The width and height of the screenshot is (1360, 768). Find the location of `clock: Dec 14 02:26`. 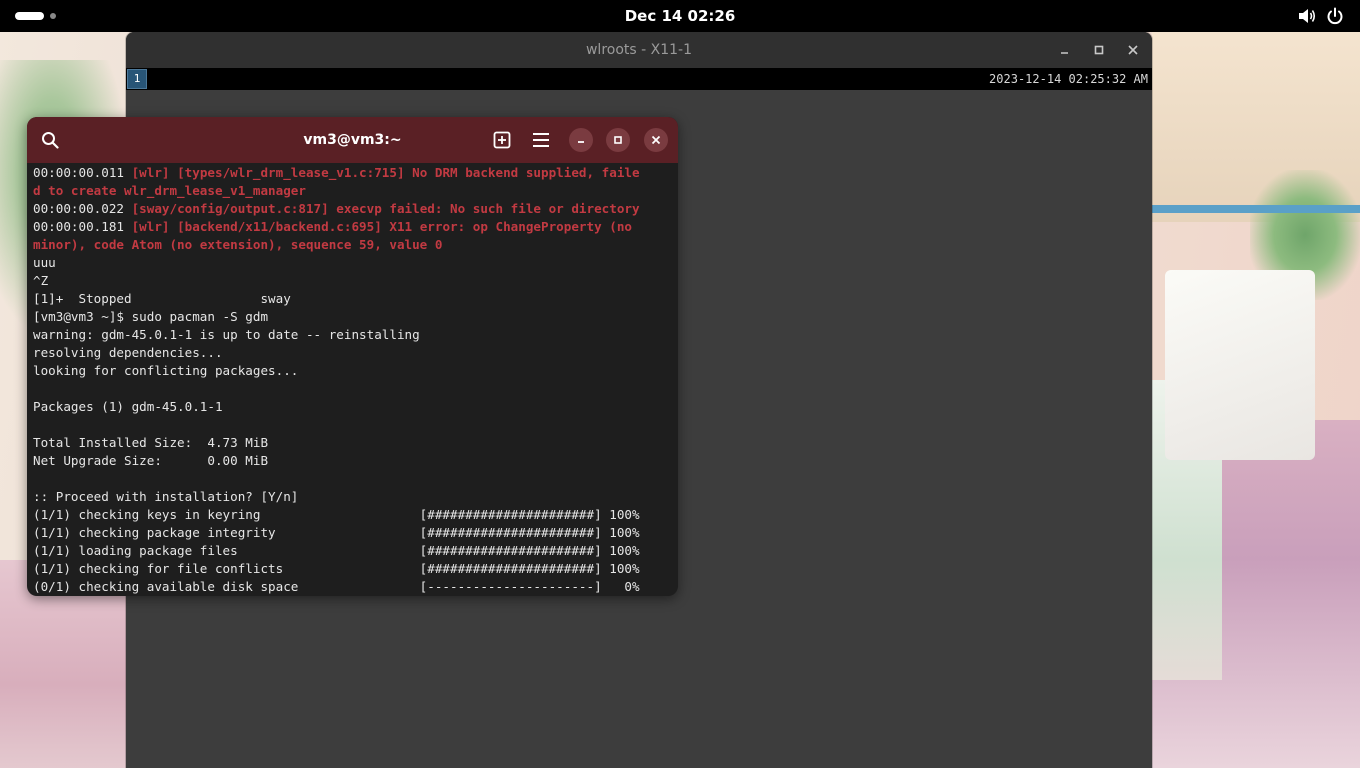

clock: Dec 14 02:26 is located at coordinates (680, 16).